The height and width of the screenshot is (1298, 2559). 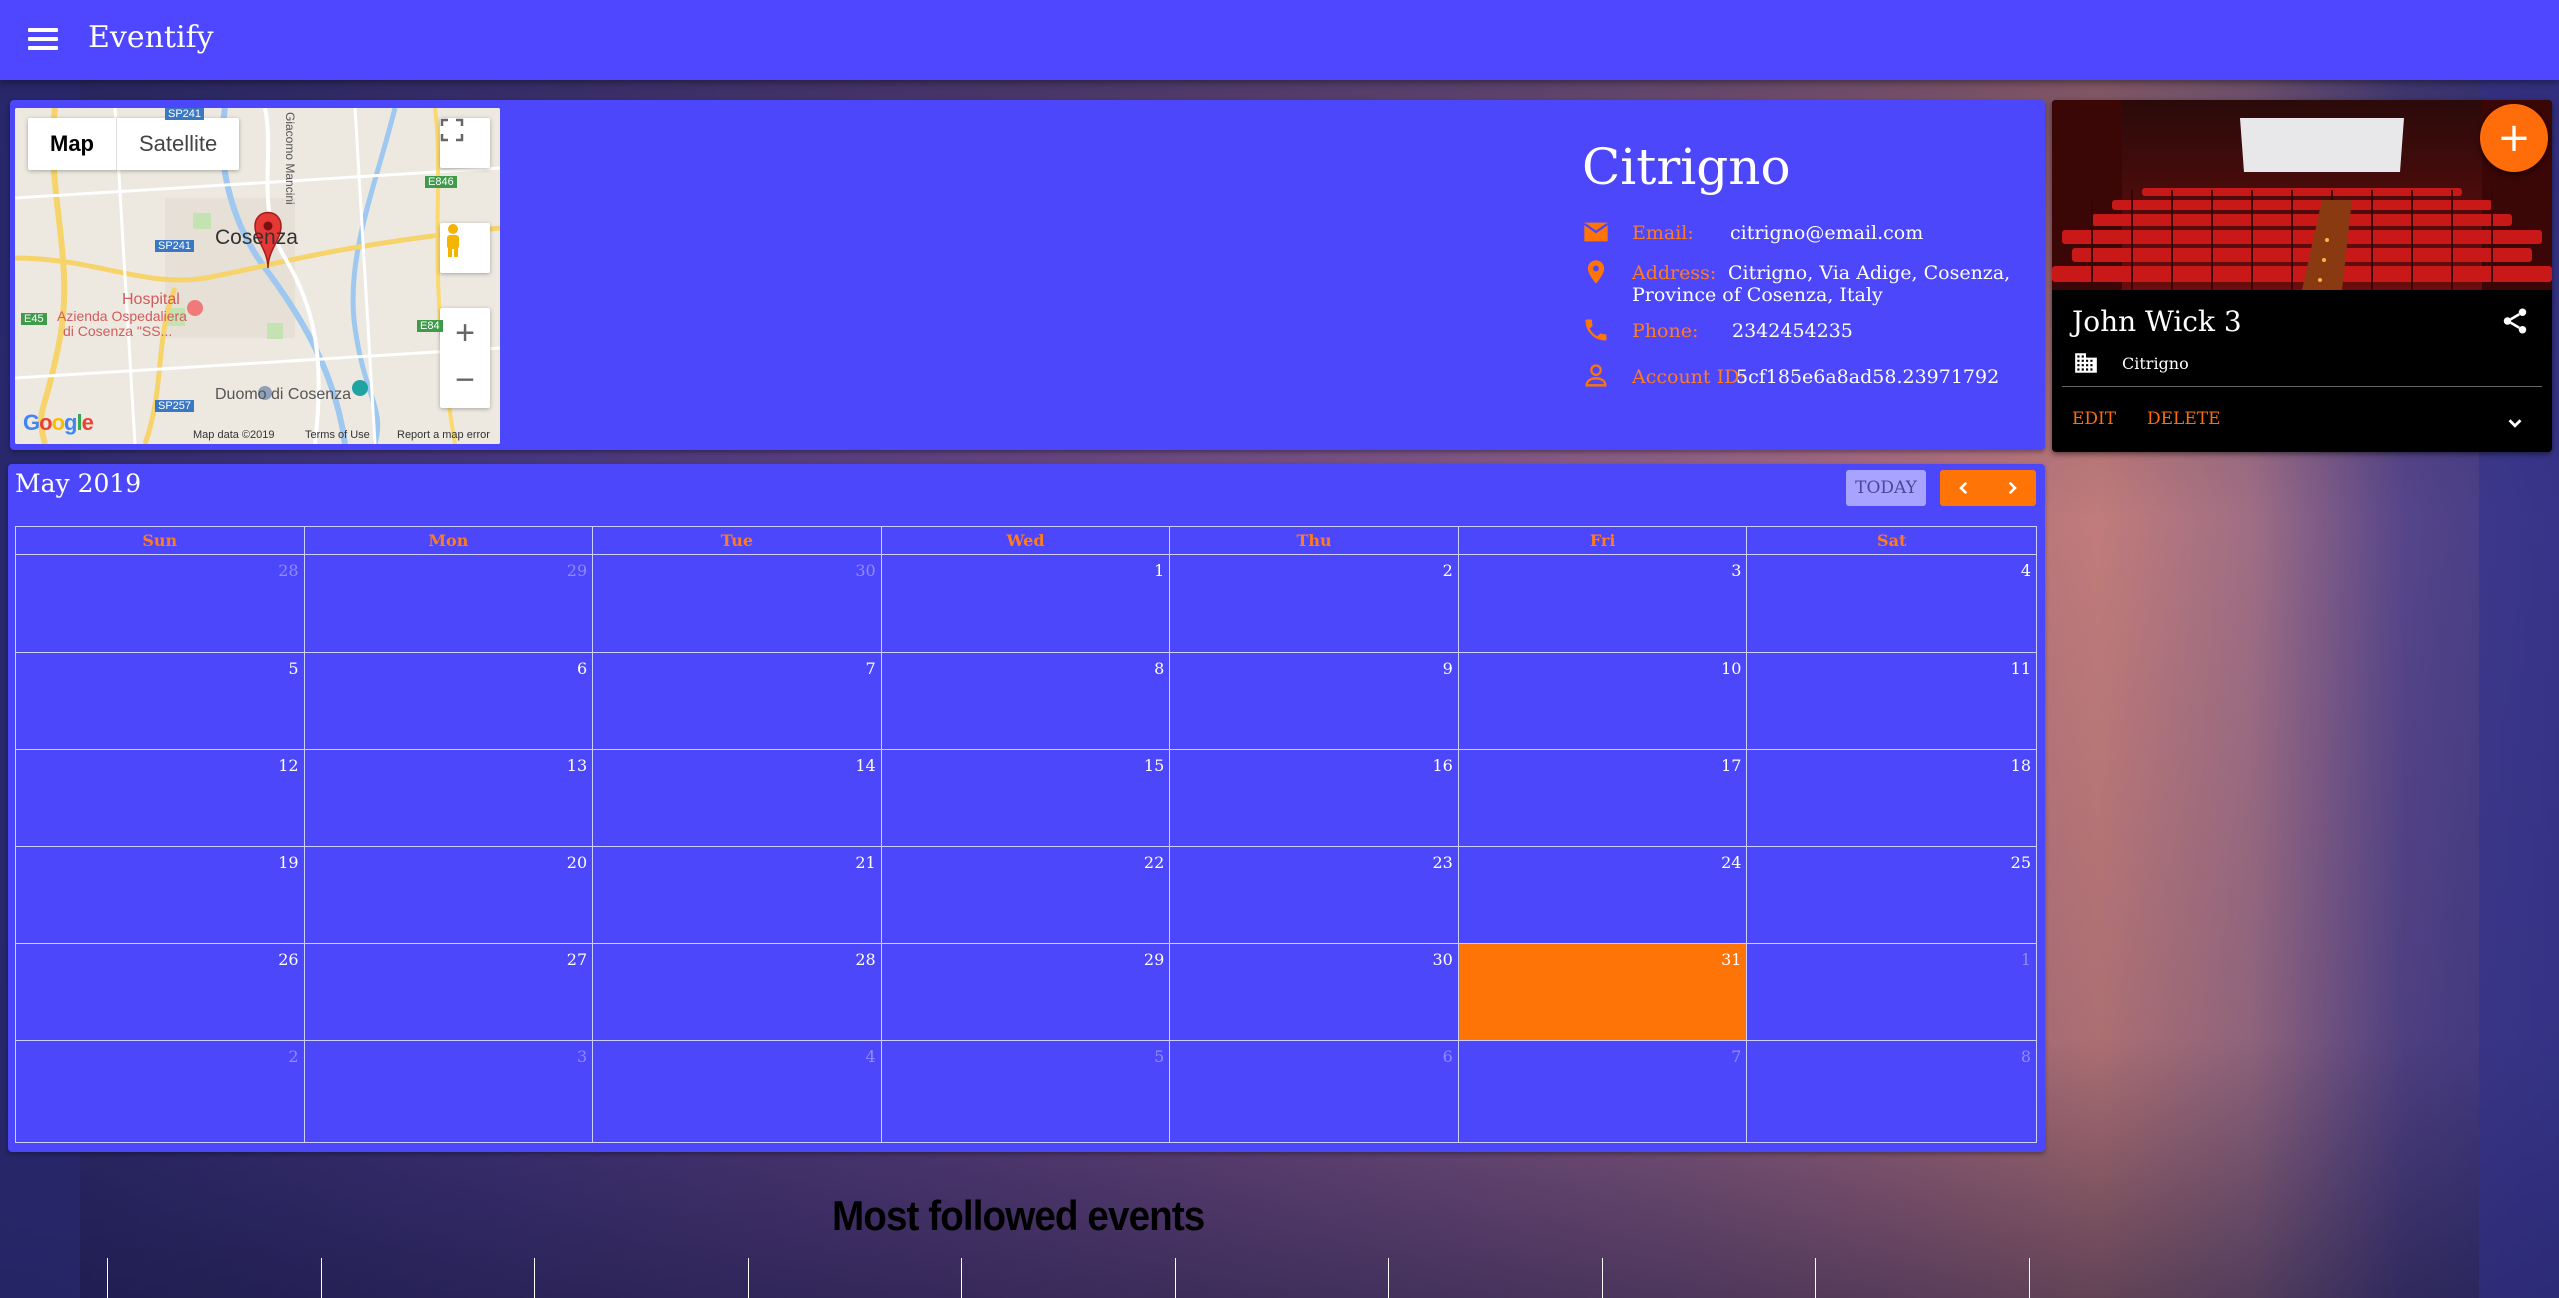 I want to click on calendar-day-number: 30, so click(x=1442, y=959).